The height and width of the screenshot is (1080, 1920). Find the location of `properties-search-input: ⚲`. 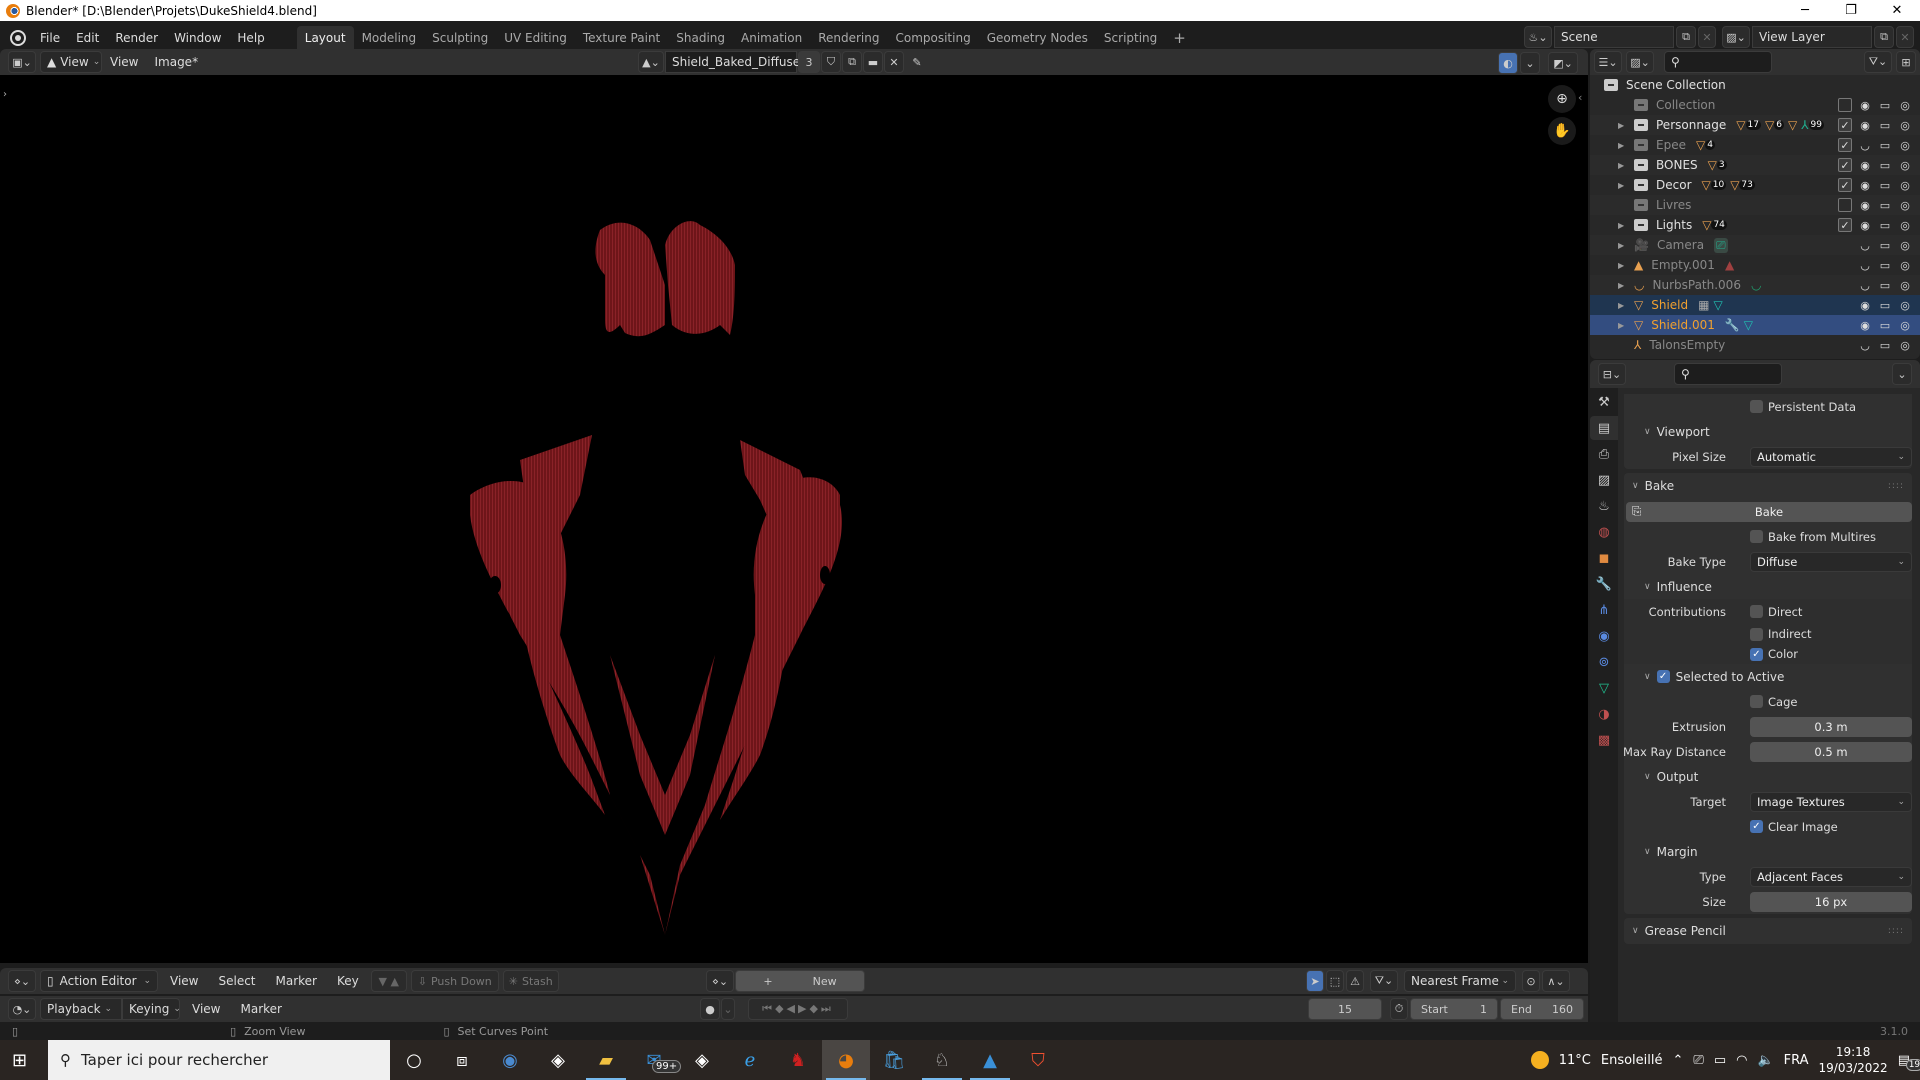

properties-search-input: ⚲ is located at coordinates (1728, 374).